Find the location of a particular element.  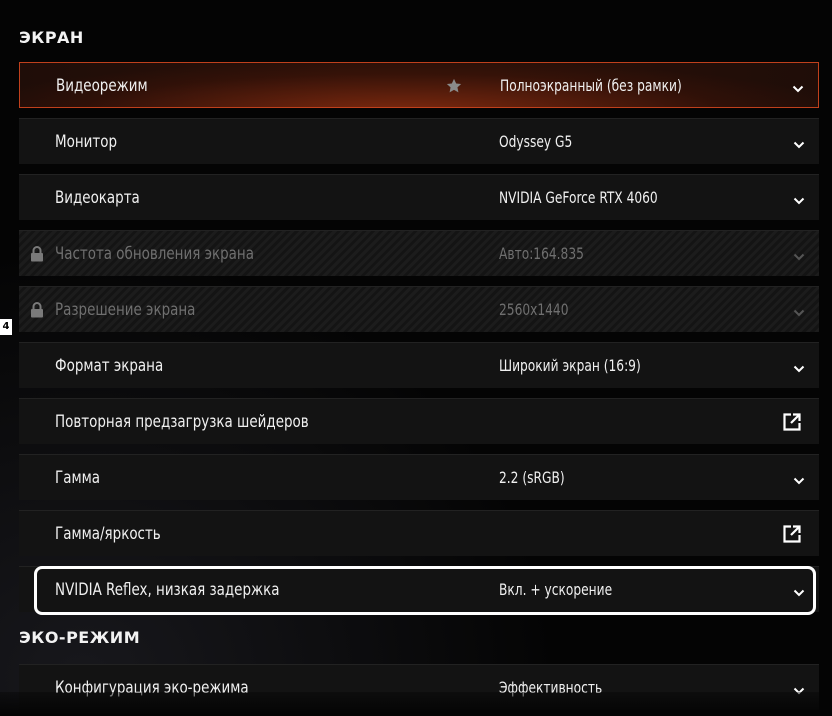

setting-value: Odyssey G5 is located at coordinates (536, 141).